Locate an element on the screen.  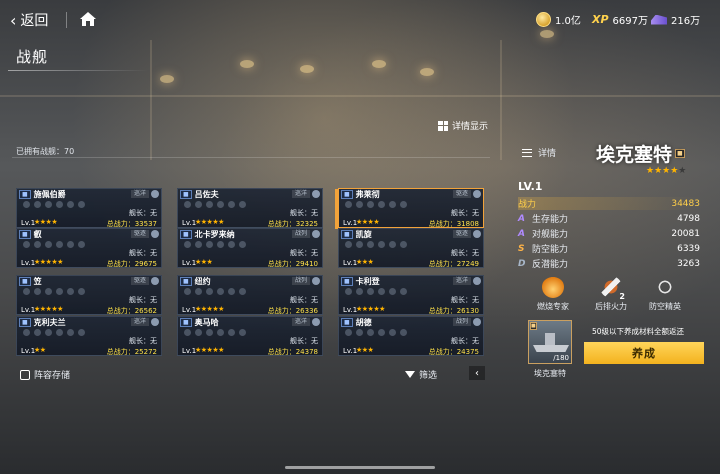
ship-card: ■ 纽约 战列 舰长：无 Lv.1 ★★★★★ 总战力：26336 is located at coordinates (250, 295).